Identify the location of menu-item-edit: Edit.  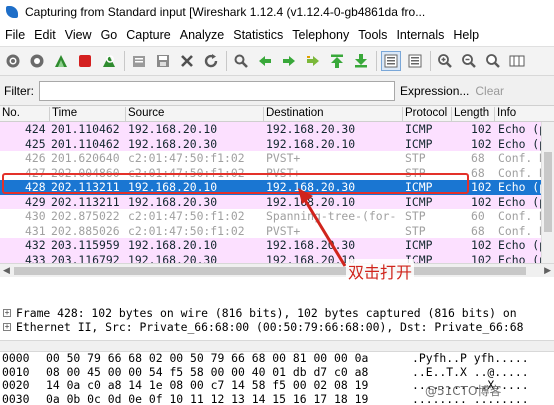
(44, 35).